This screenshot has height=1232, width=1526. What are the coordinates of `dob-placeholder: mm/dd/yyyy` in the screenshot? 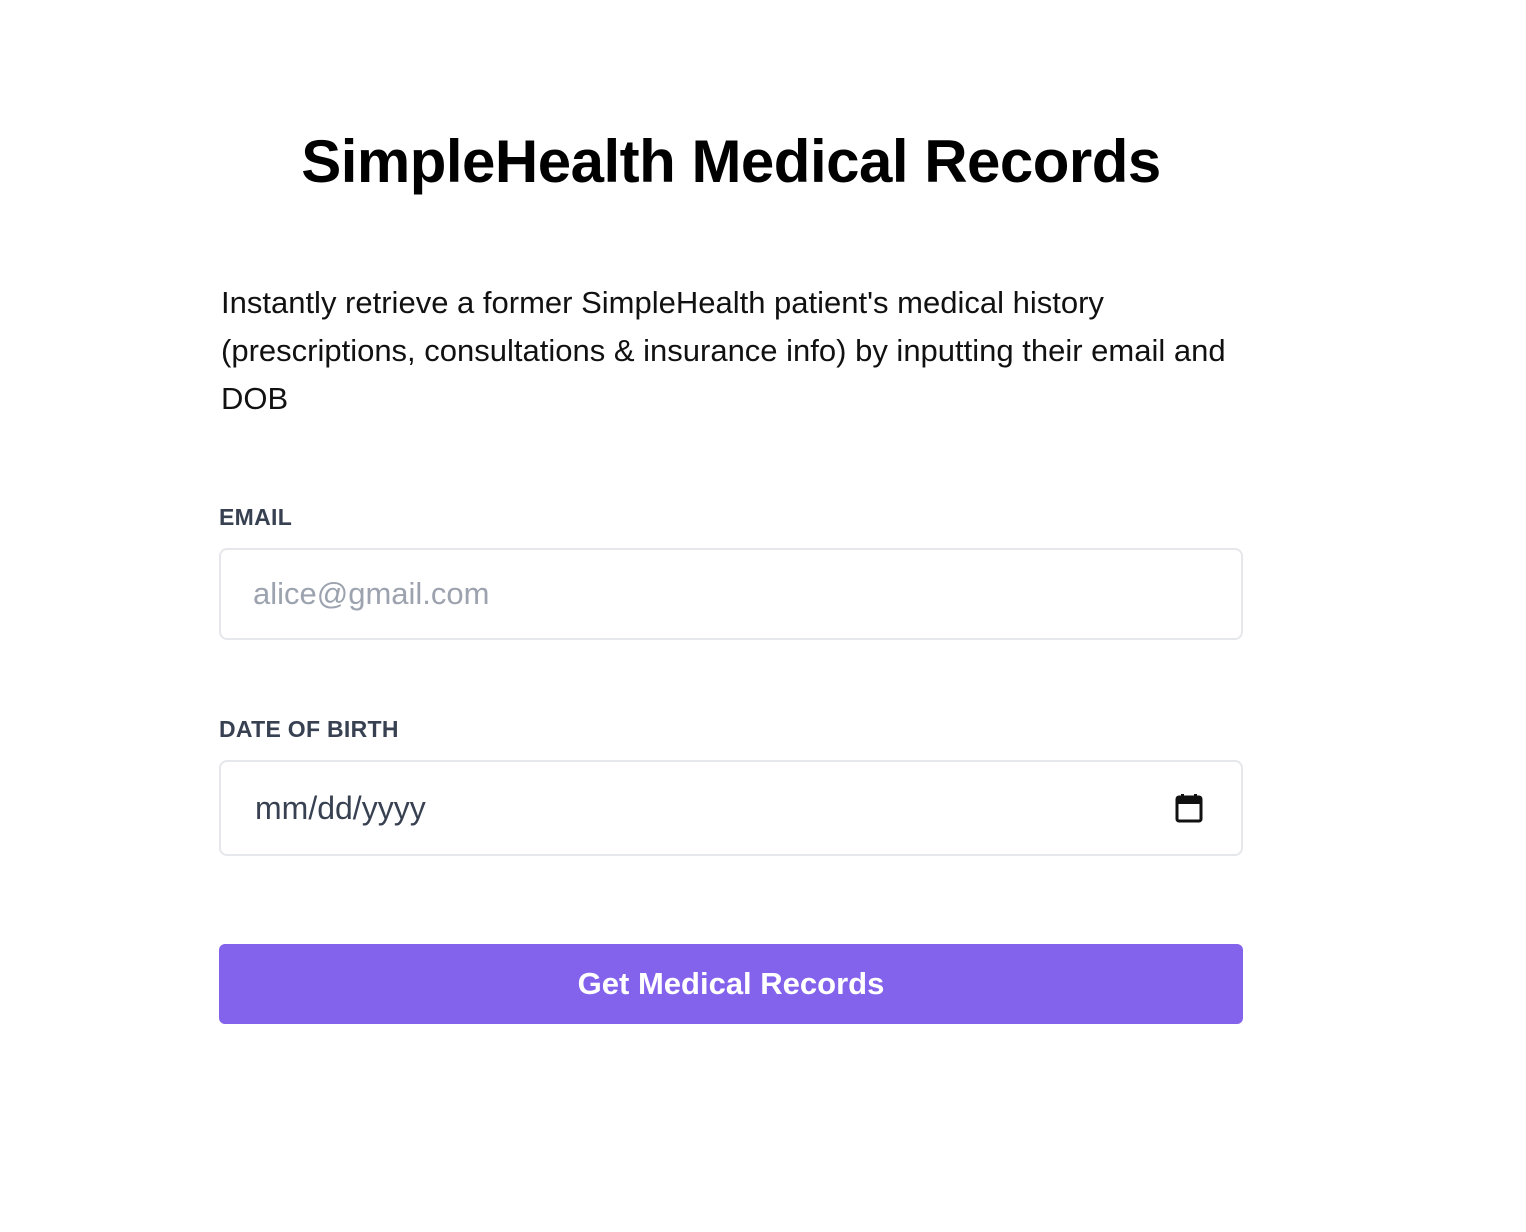 It's located at (340, 808).